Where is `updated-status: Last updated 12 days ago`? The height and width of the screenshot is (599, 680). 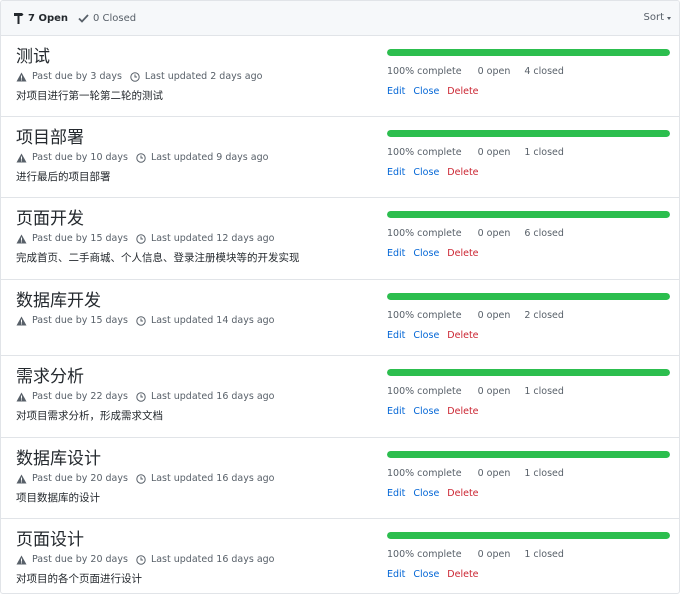 updated-status: Last updated 12 days ago is located at coordinates (205, 238).